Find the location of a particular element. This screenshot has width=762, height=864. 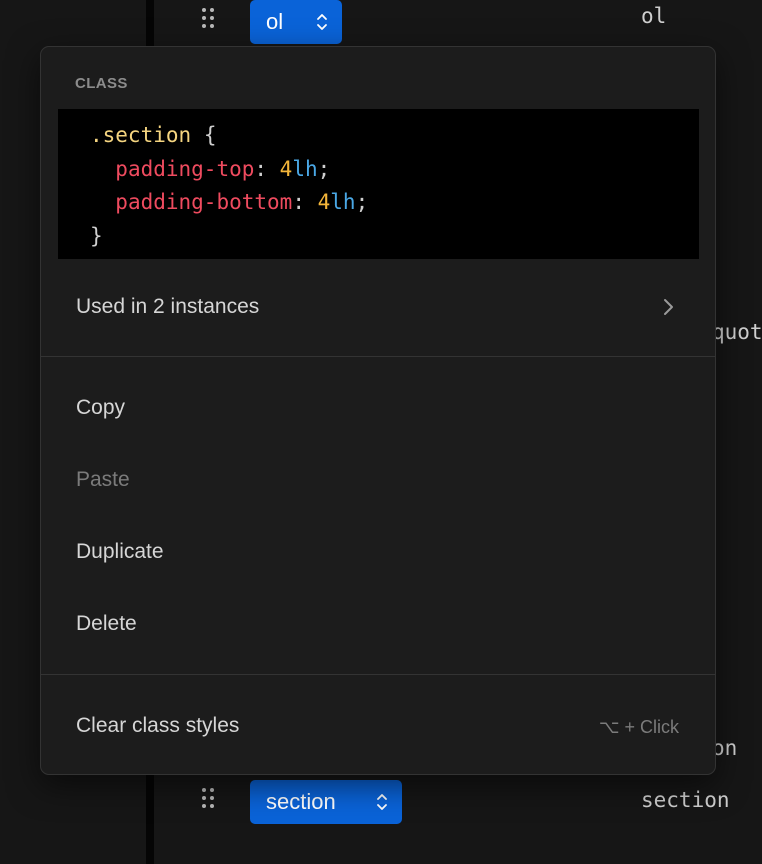

code-line-declaration: padding-top: 4lh; is located at coordinates (223, 168).